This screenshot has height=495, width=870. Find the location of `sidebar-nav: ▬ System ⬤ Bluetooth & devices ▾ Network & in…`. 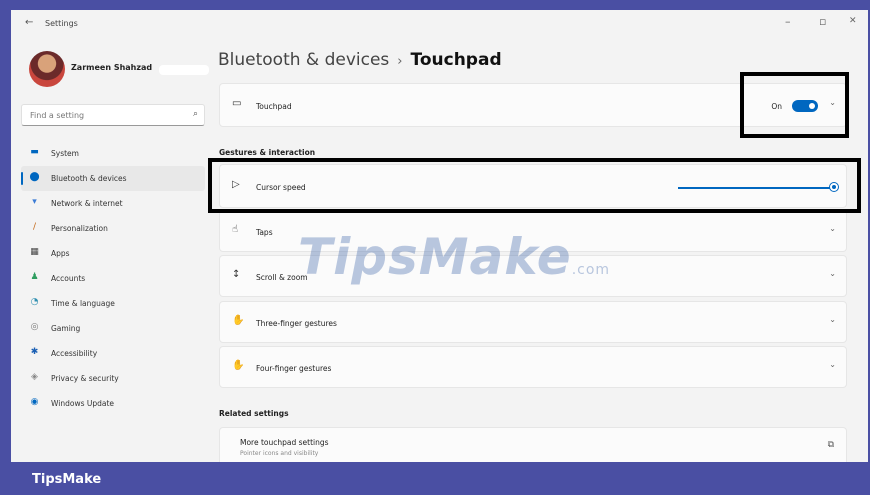

sidebar-nav: ▬ System ⬤ Bluetooth & devices ▾ Network & in… is located at coordinates (113, 278).